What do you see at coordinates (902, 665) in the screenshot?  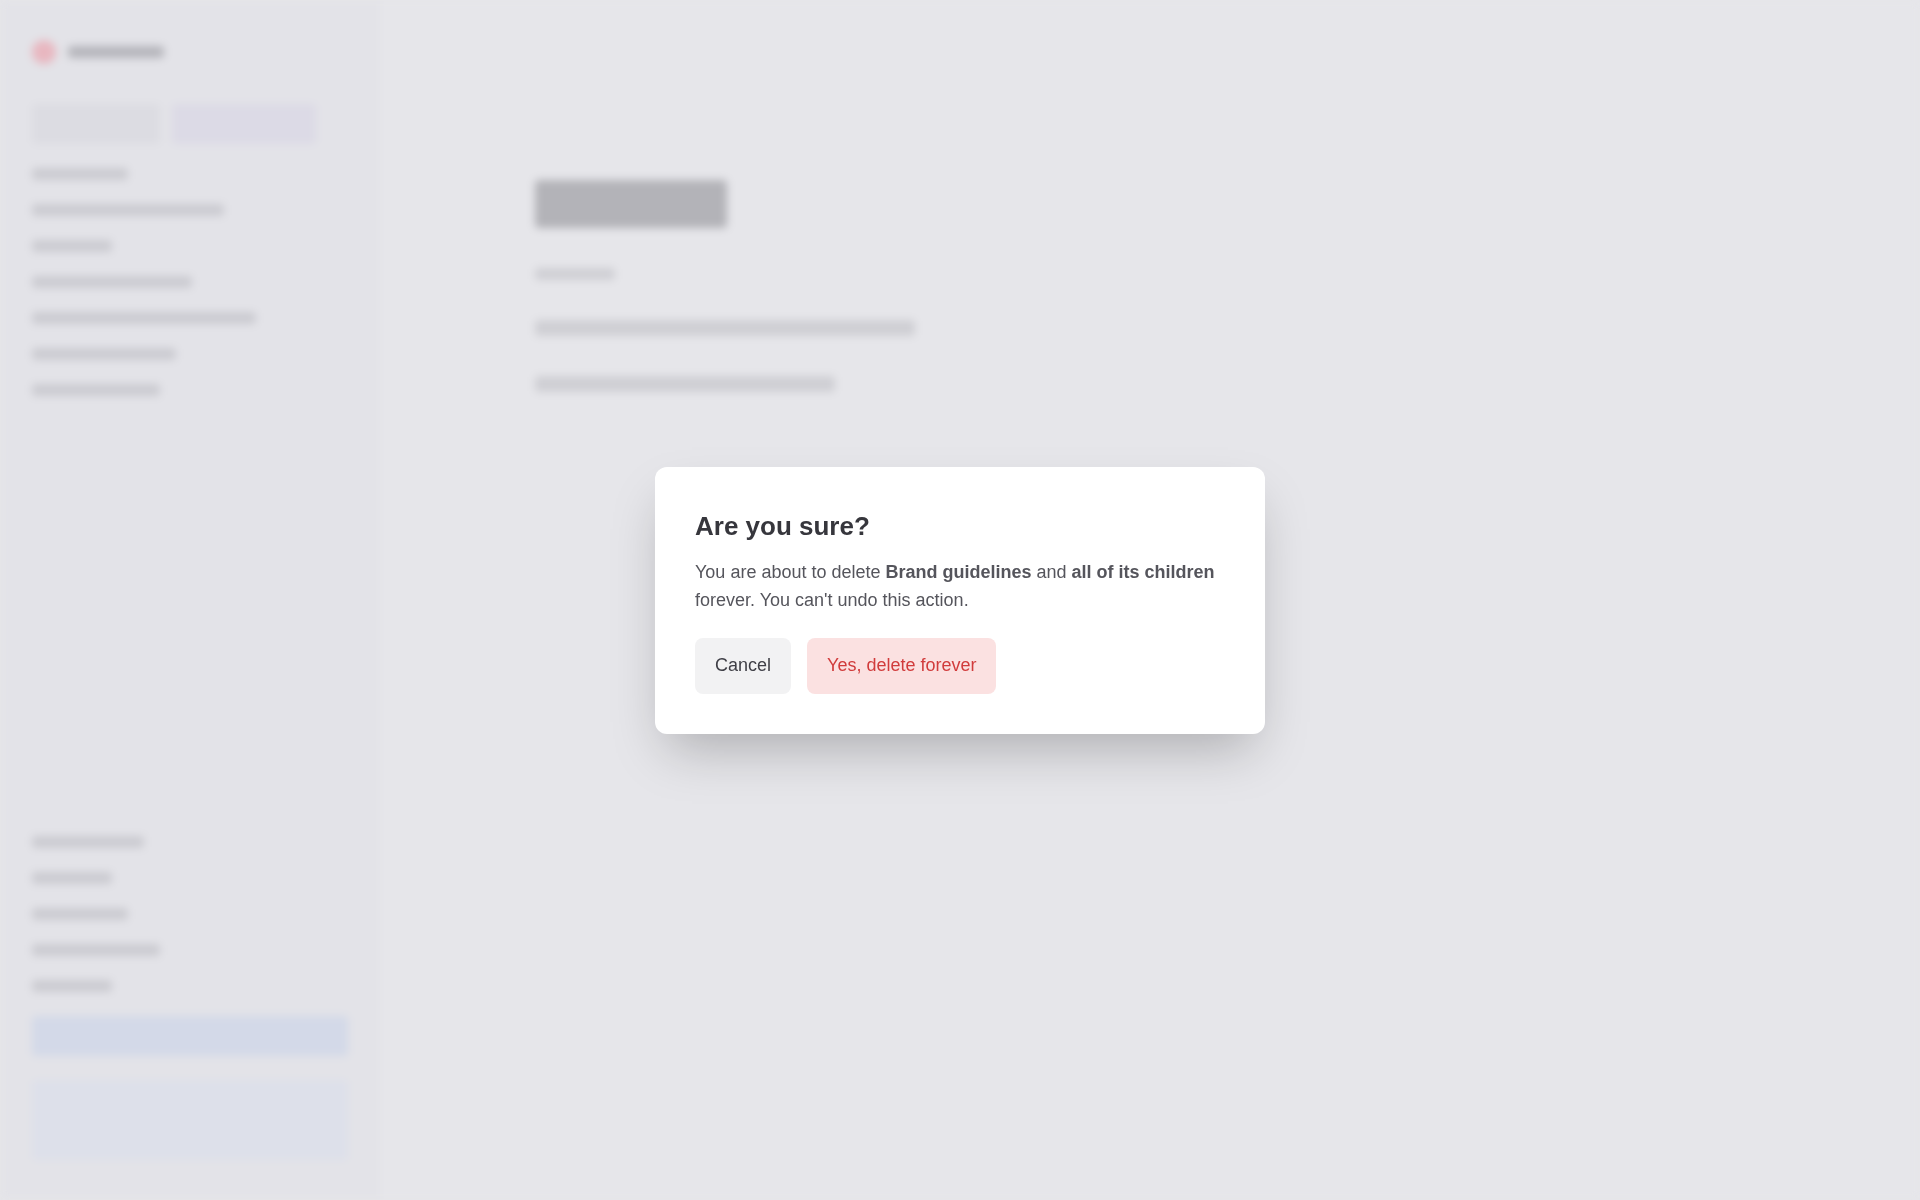 I see `delete-button: Yes, delete forever` at bounding box center [902, 665].